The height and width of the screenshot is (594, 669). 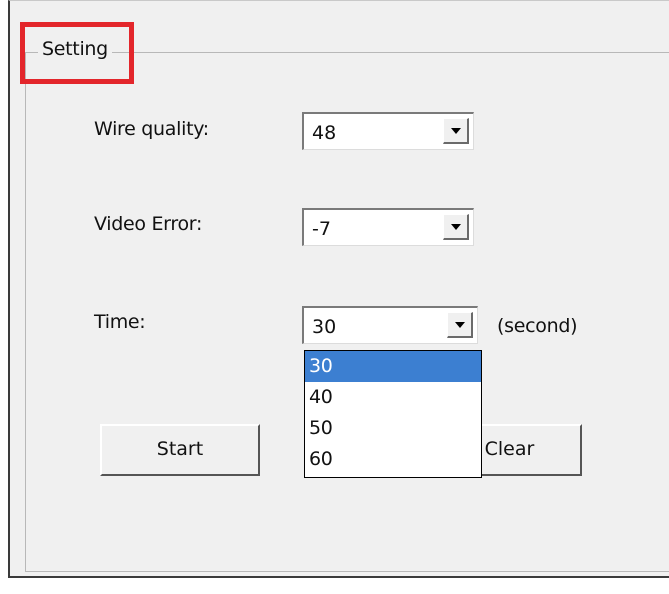 I want to click on time-dropdown-list: 30 40 50 60, so click(x=393, y=414).